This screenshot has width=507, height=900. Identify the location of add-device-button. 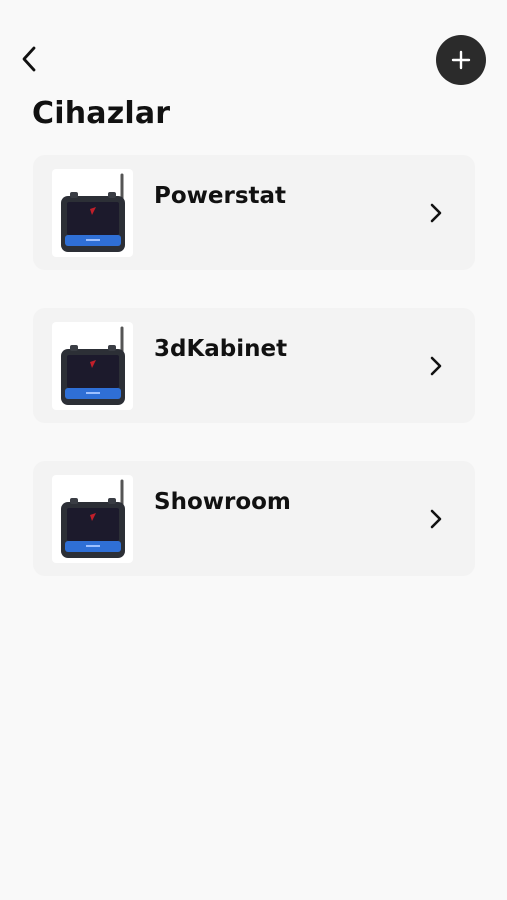
(461, 60).